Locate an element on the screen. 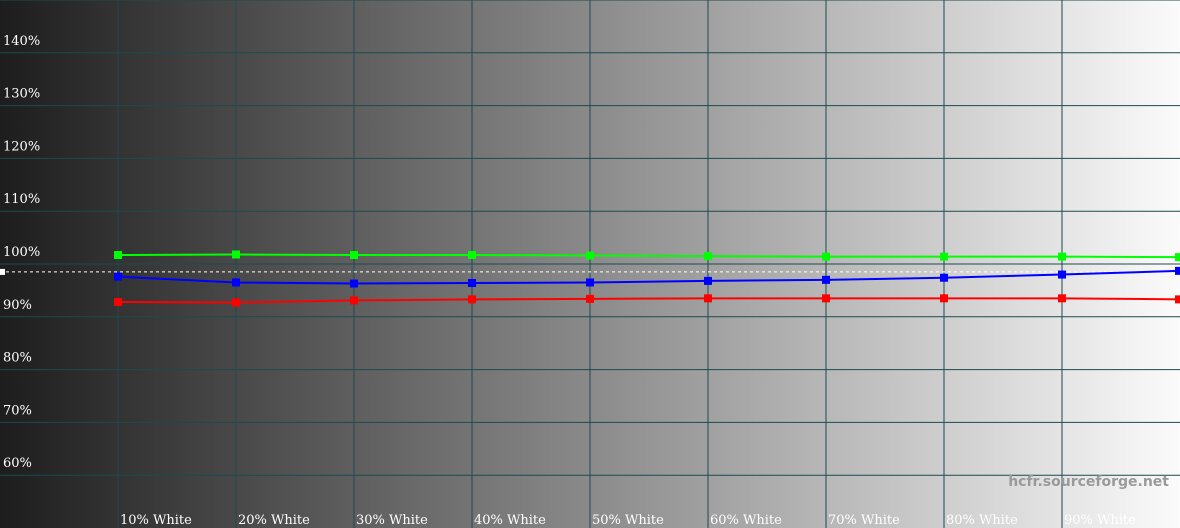  y-tick-label: 70% is located at coordinates (17, 410).